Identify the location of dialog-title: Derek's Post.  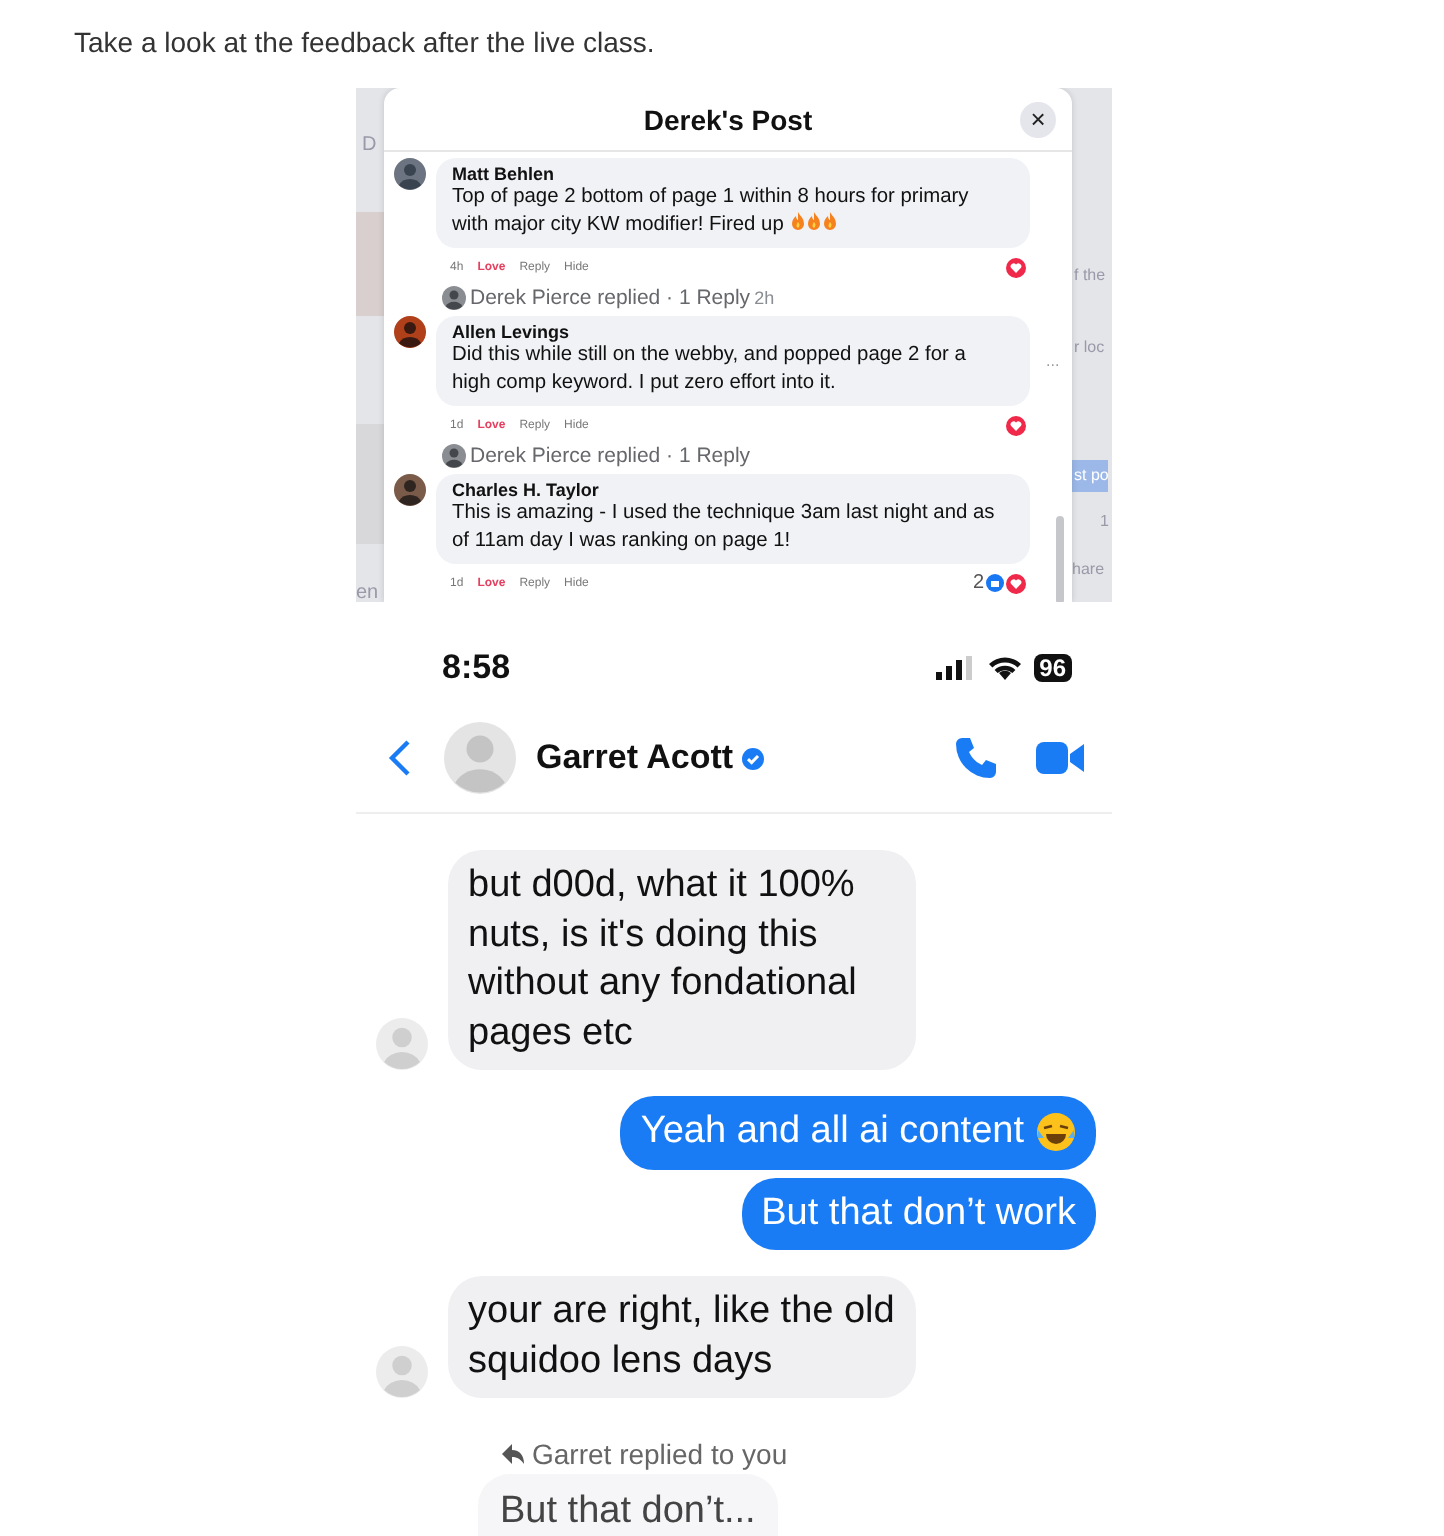
(728, 119).